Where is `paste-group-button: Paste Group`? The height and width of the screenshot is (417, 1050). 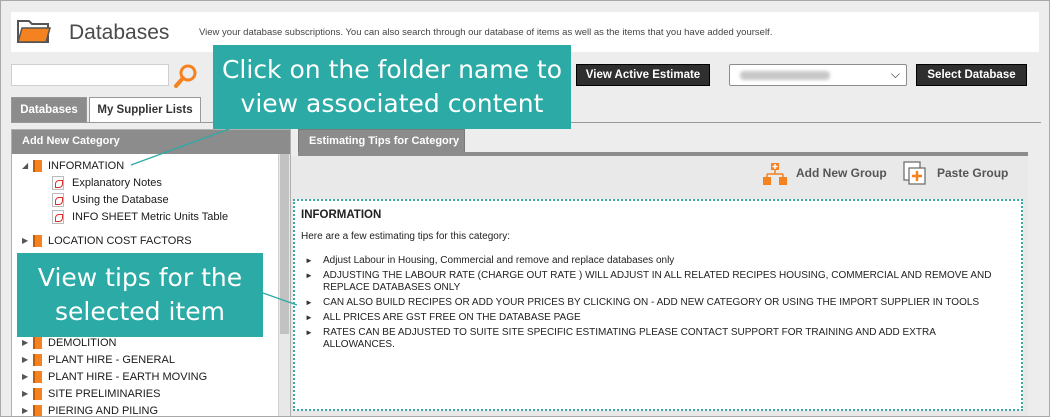 paste-group-button: Paste Group is located at coordinates (972, 173).